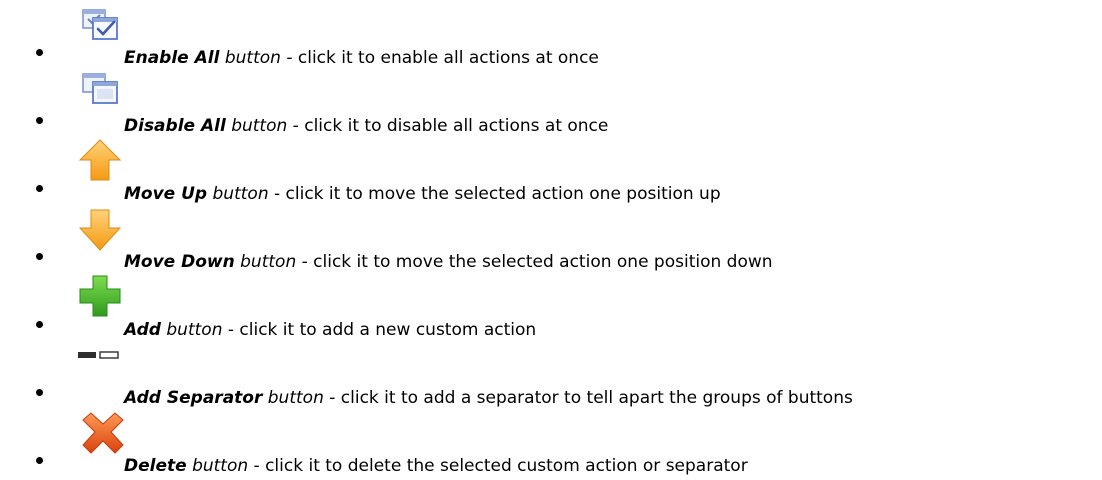 This screenshot has height=480, width=1102. What do you see at coordinates (100, 230) in the screenshot?
I see `arrow-down-icon` at bounding box center [100, 230].